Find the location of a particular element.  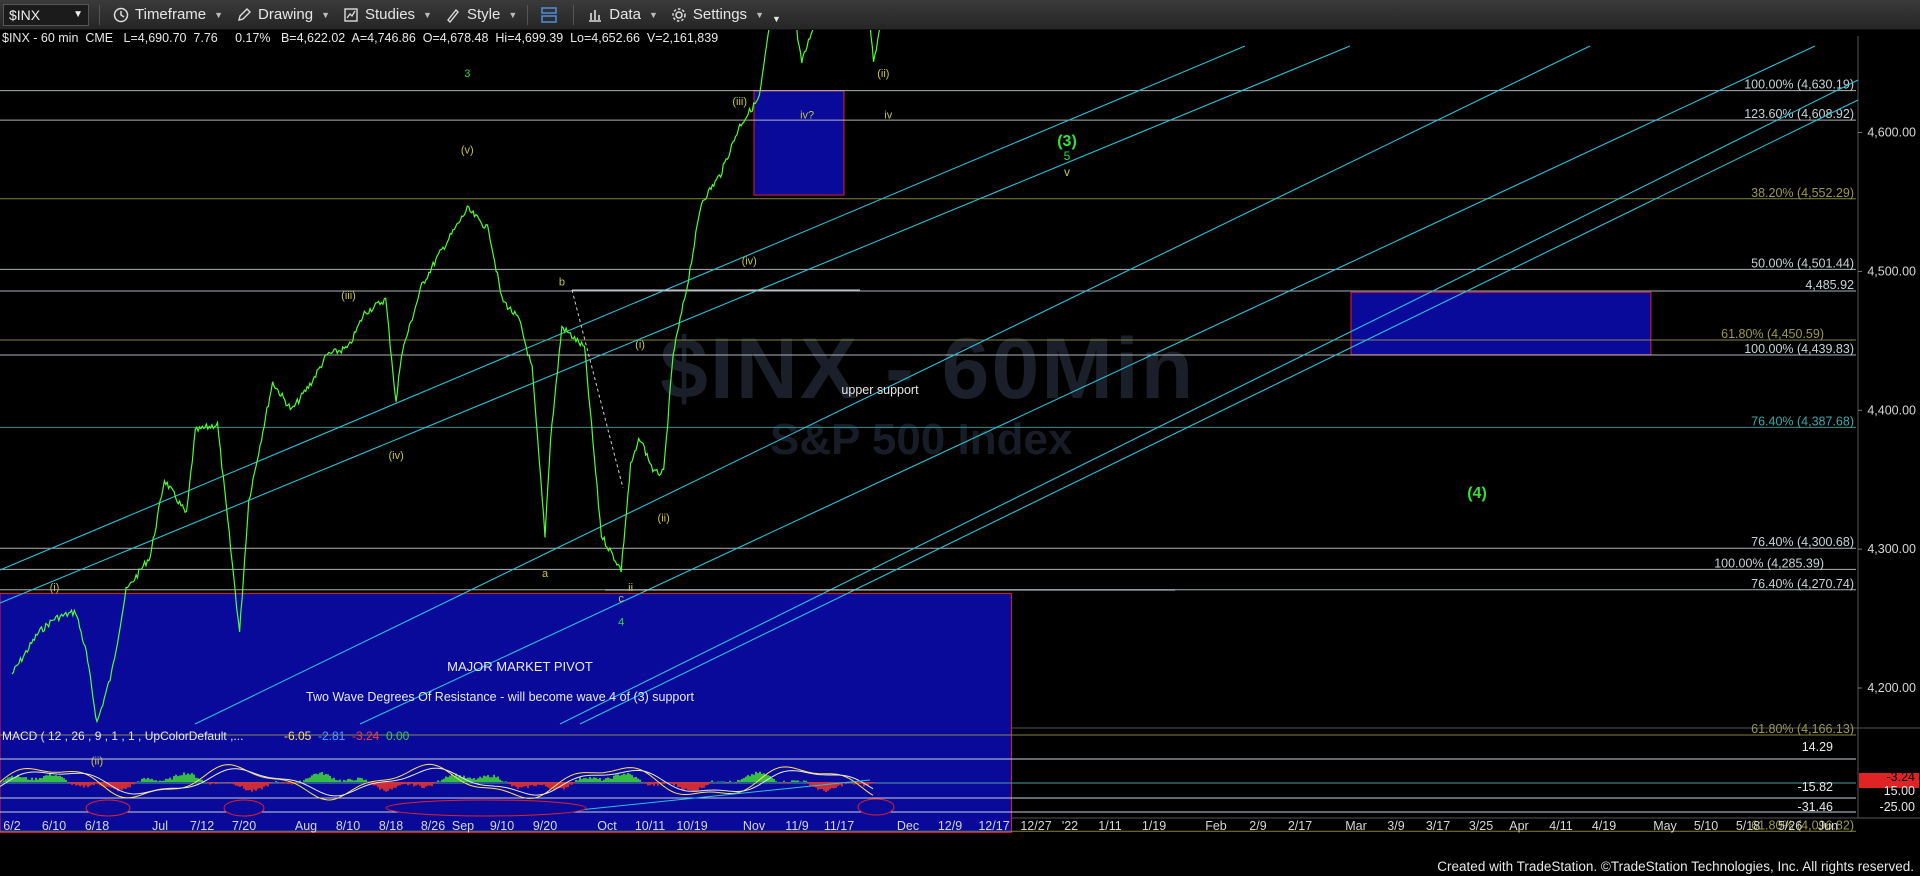

x-axis-tick-label: 5/18 is located at coordinates (1748, 826).